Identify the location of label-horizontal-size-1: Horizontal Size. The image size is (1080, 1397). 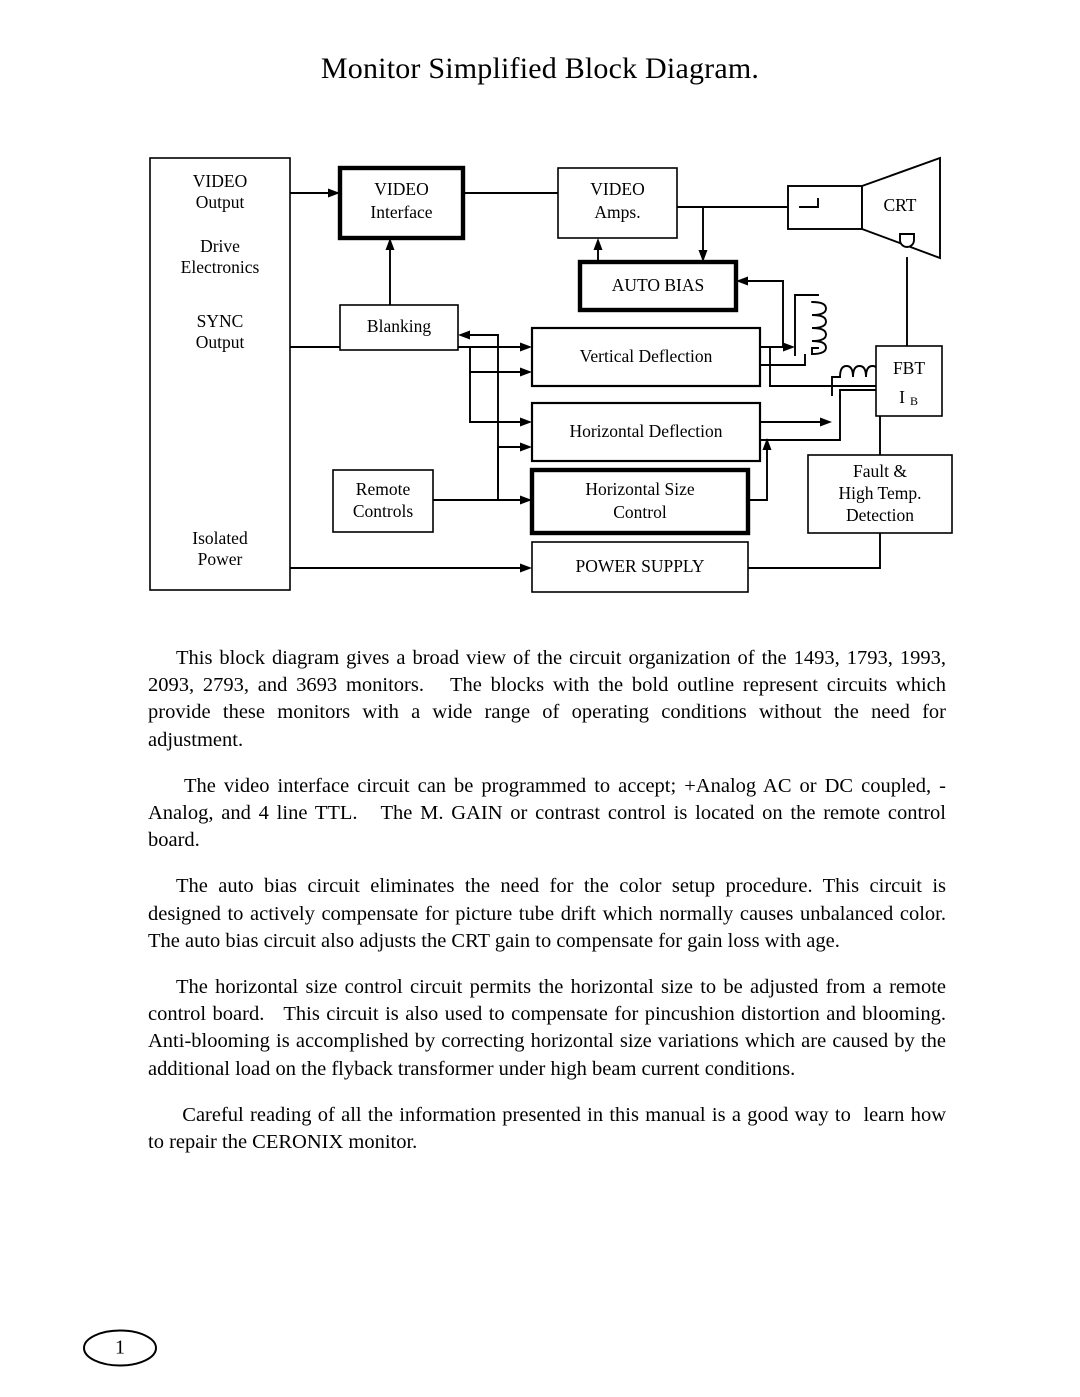
(640, 489).